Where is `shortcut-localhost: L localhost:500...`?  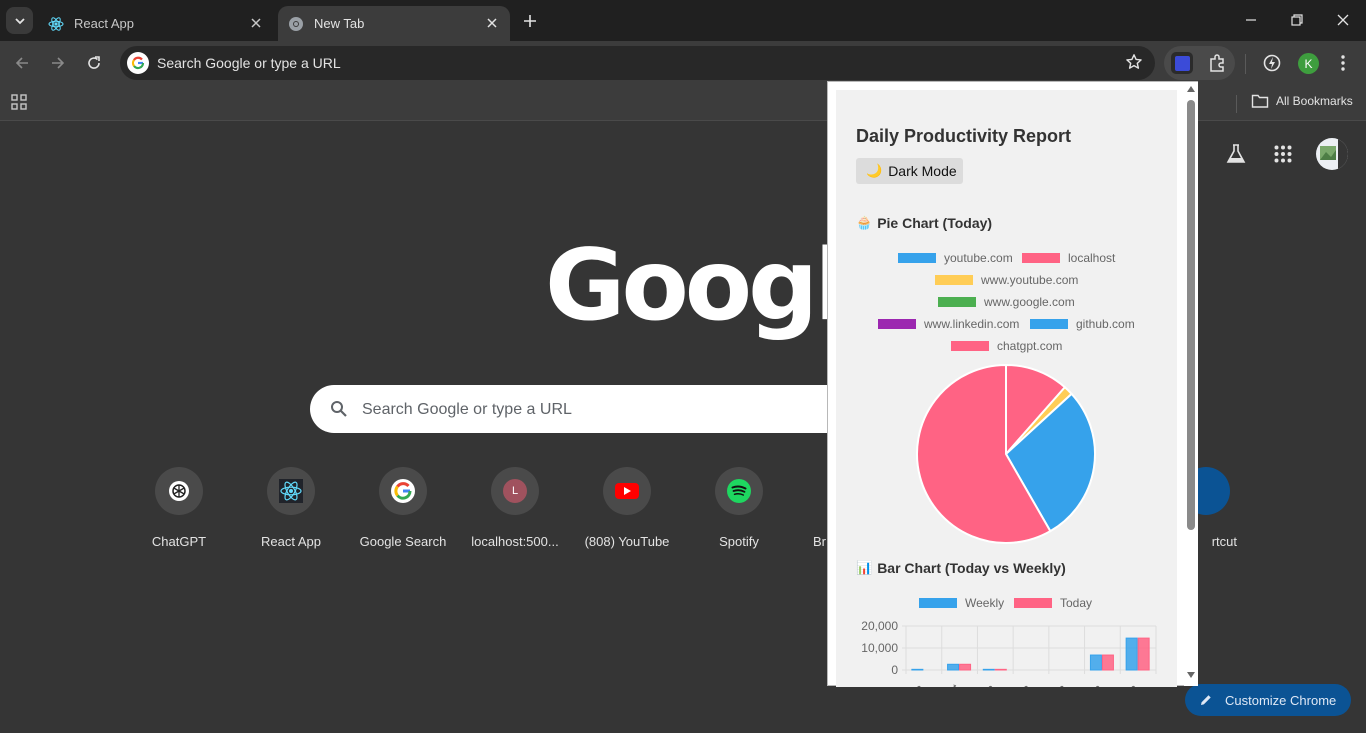
shortcut-localhost: L localhost:500... is located at coordinates (515, 508).